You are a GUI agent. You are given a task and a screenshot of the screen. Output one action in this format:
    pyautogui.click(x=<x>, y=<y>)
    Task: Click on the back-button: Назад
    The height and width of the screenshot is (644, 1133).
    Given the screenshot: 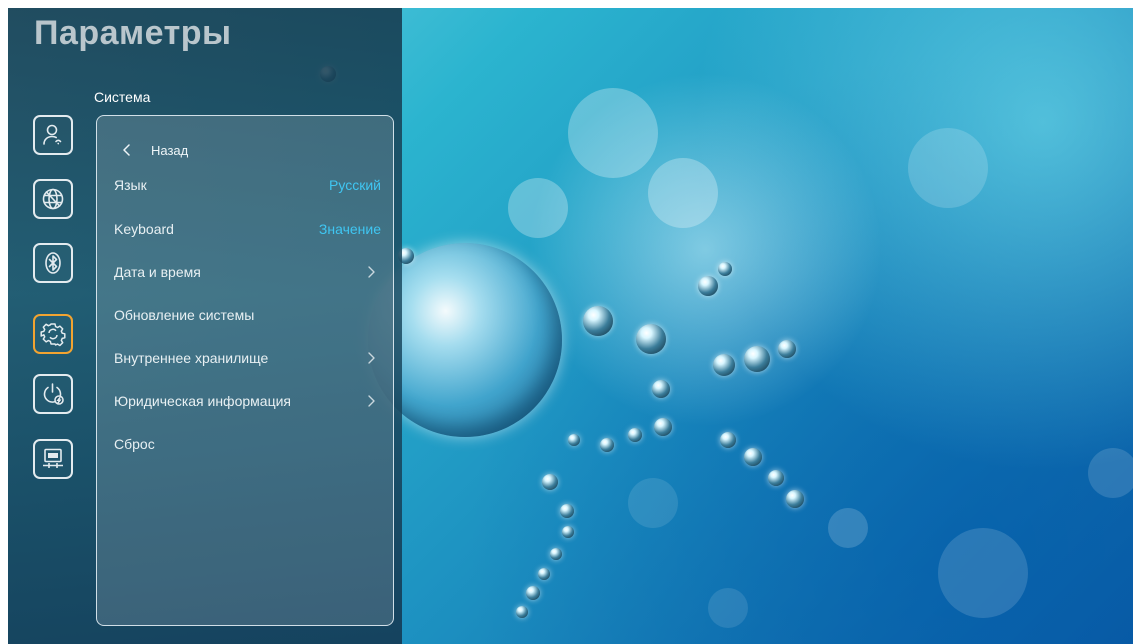 What is the action you would take?
    pyautogui.click(x=154, y=150)
    